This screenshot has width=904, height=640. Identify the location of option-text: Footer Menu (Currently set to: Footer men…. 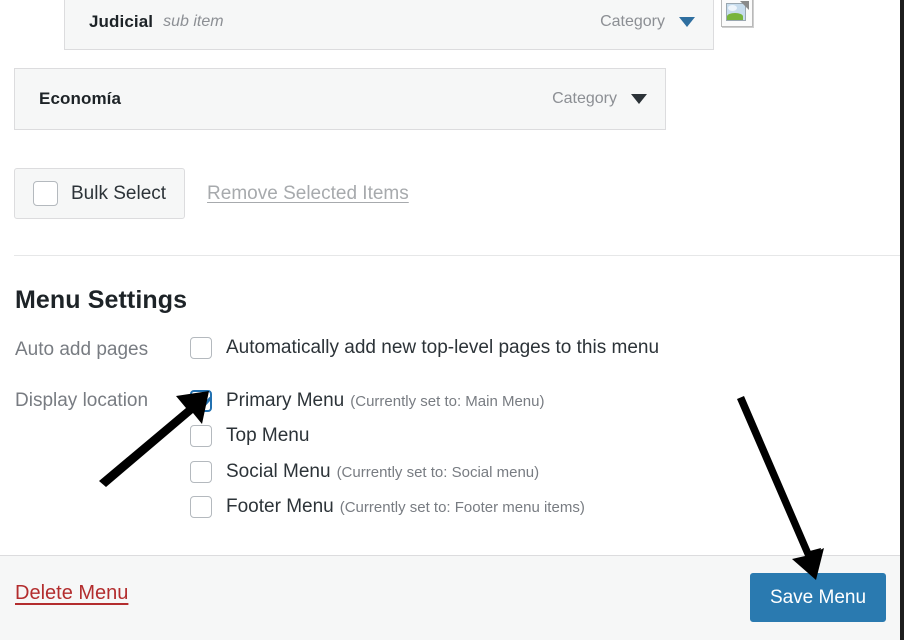
(405, 507).